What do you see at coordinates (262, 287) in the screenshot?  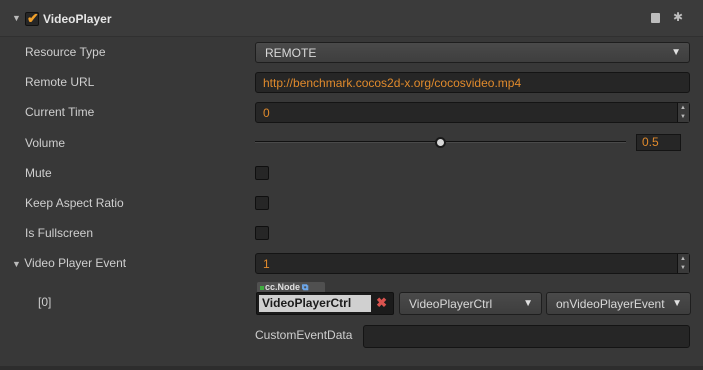 I see `node-icon` at bounding box center [262, 287].